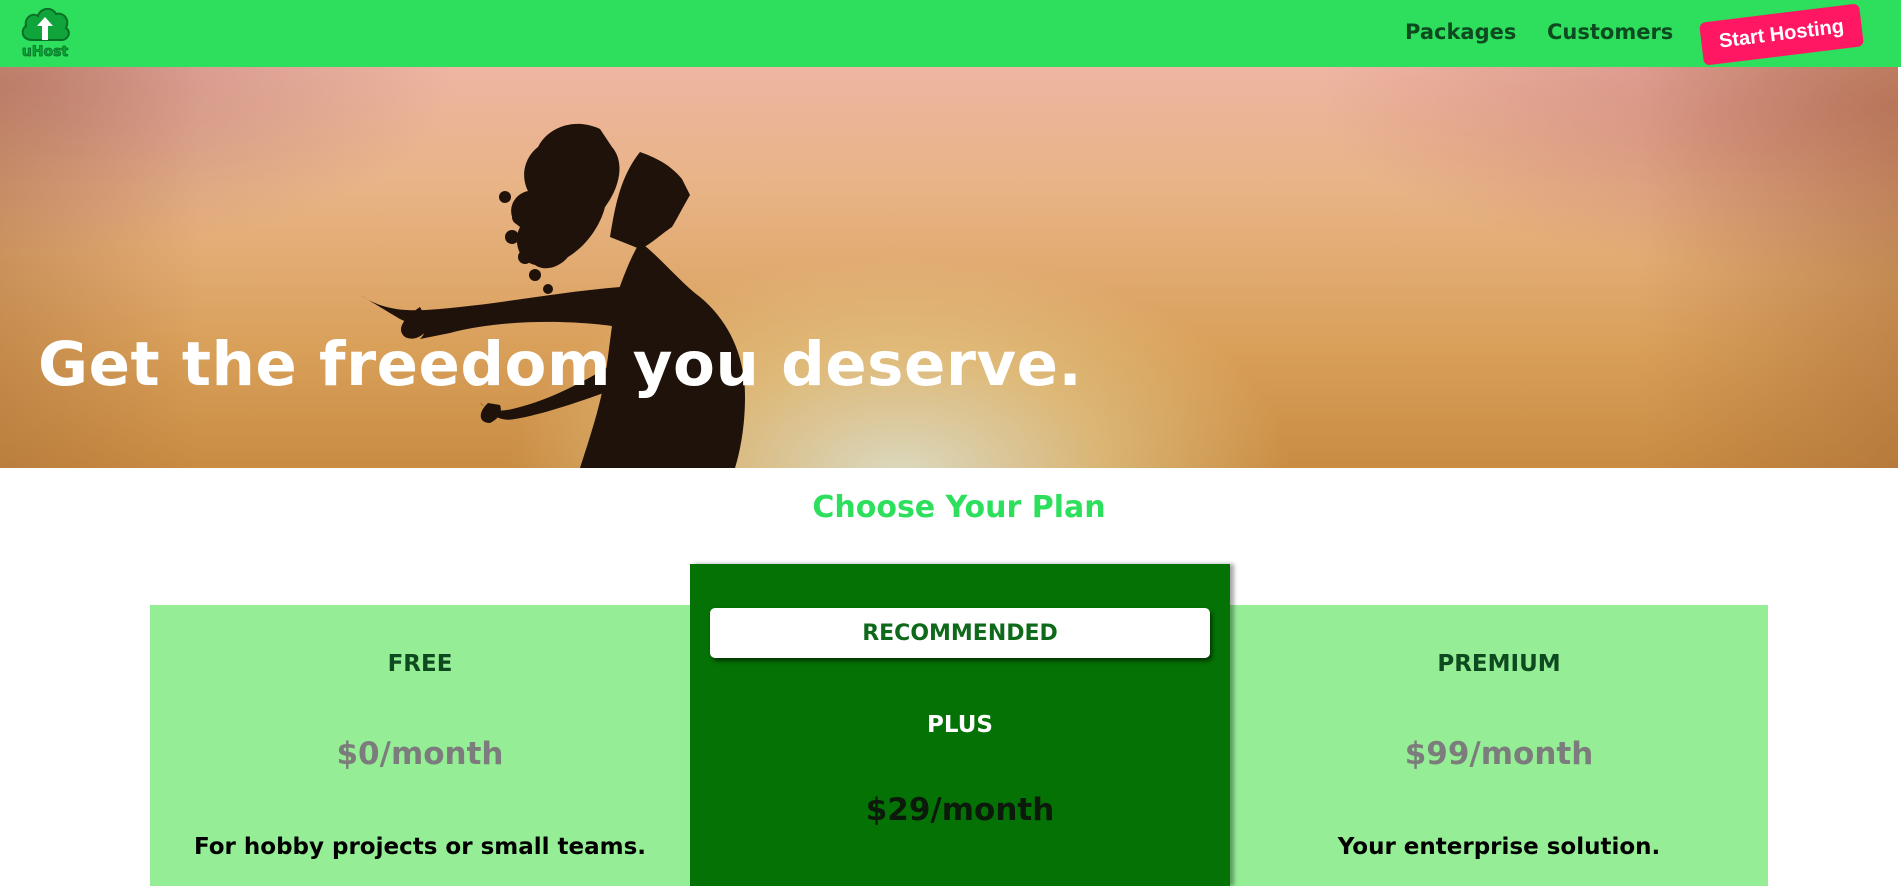 Image resolution: width=1901 pixels, height=886 pixels. What do you see at coordinates (420, 664) in the screenshot?
I see `plan-name: FREE` at bounding box center [420, 664].